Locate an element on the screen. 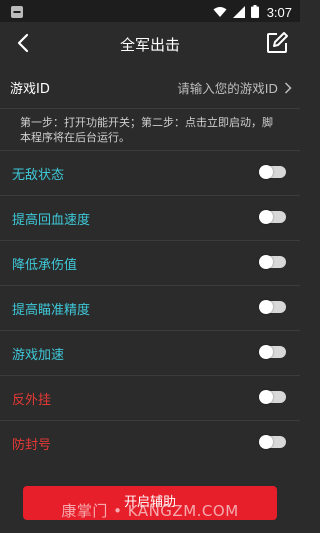 The height and width of the screenshot is (533, 320). status-bar: 3:07 is located at coordinates (150, 11).